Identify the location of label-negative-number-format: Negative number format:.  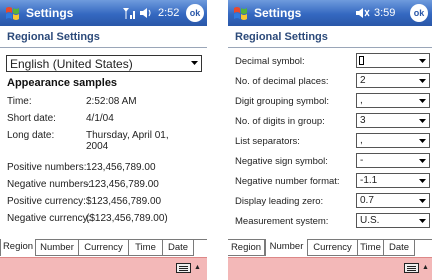
(287, 181).